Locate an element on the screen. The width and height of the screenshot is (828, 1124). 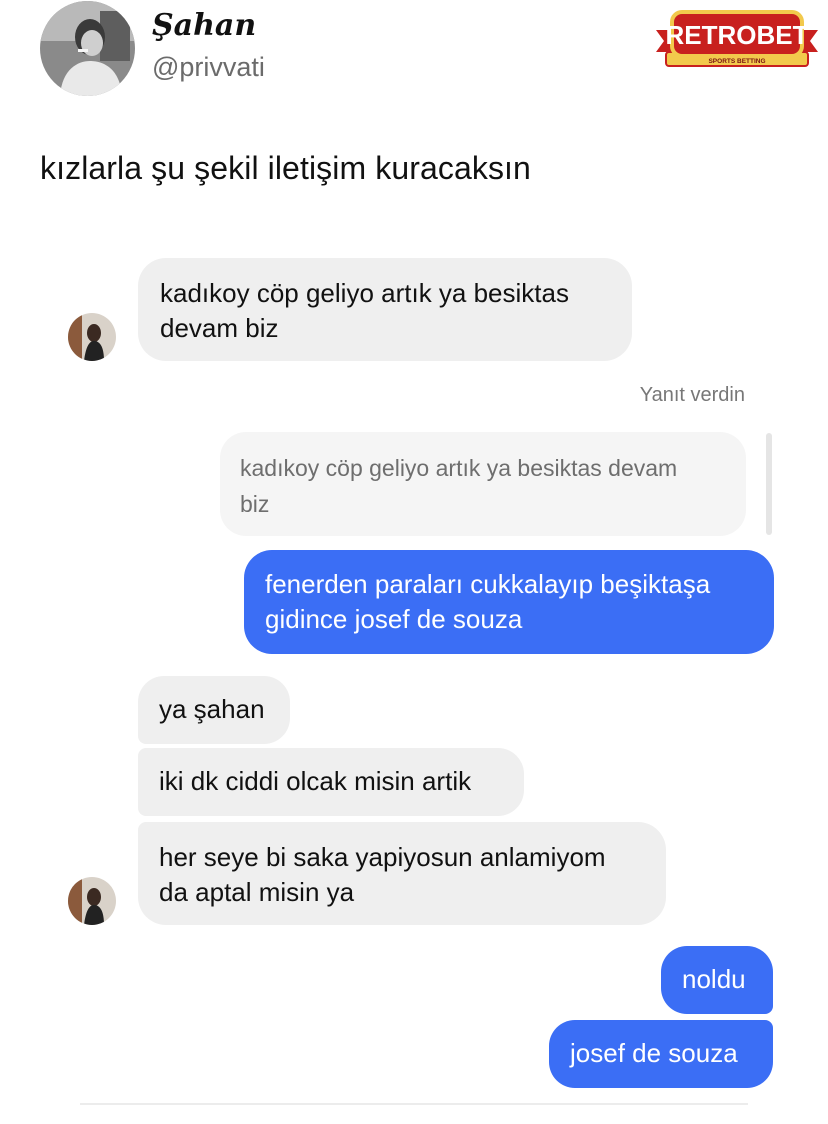
message-outgoing: noldu is located at coordinates (717, 980).